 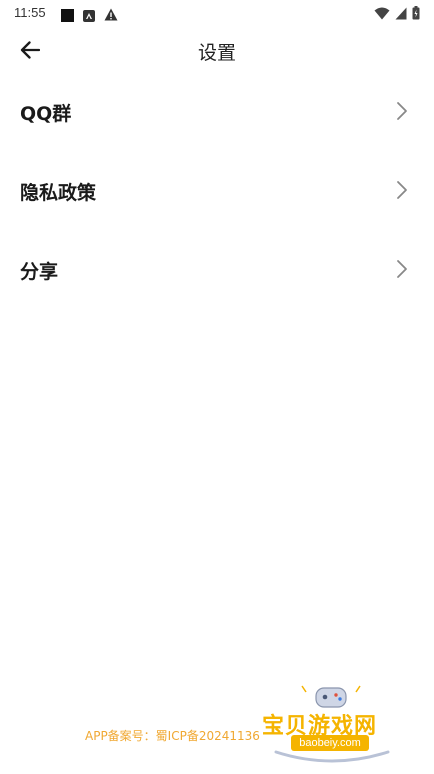 What do you see at coordinates (332, 756) in the screenshot?
I see `watermark-swoosh` at bounding box center [332, 756].